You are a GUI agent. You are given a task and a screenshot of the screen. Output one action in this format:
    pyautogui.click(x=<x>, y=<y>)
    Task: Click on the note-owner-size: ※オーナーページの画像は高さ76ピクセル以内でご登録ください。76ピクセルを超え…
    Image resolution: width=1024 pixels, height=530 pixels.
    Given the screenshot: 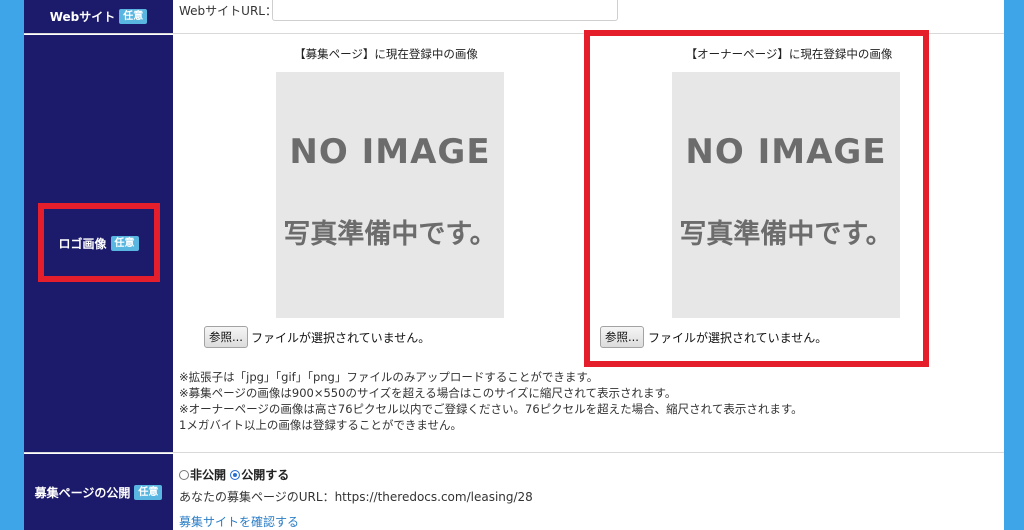 What is the action you would take?
    pyautogui.click(x=491, y=409)
    